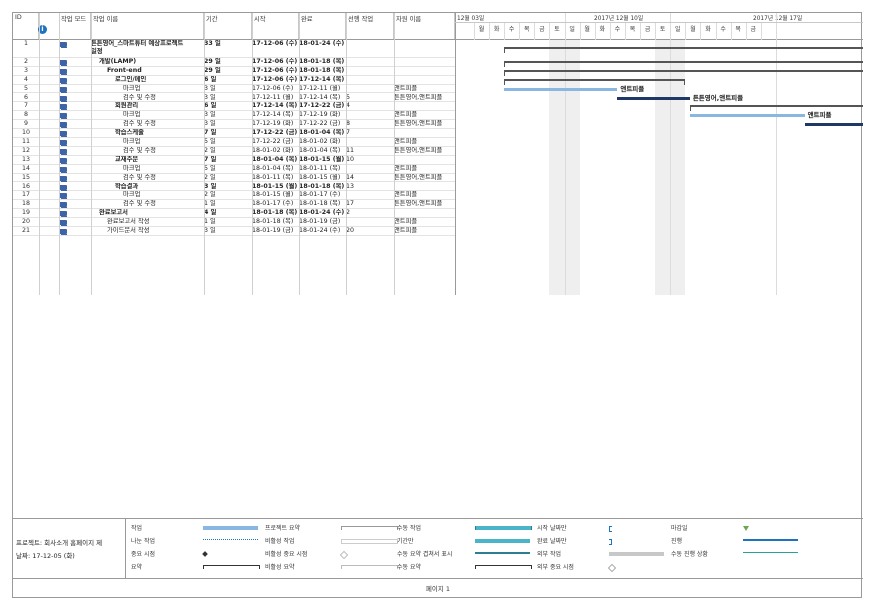 This screenshot has height=610, width=880. I want to click on task-start: 18-01-02 (화), so click(273, 150).